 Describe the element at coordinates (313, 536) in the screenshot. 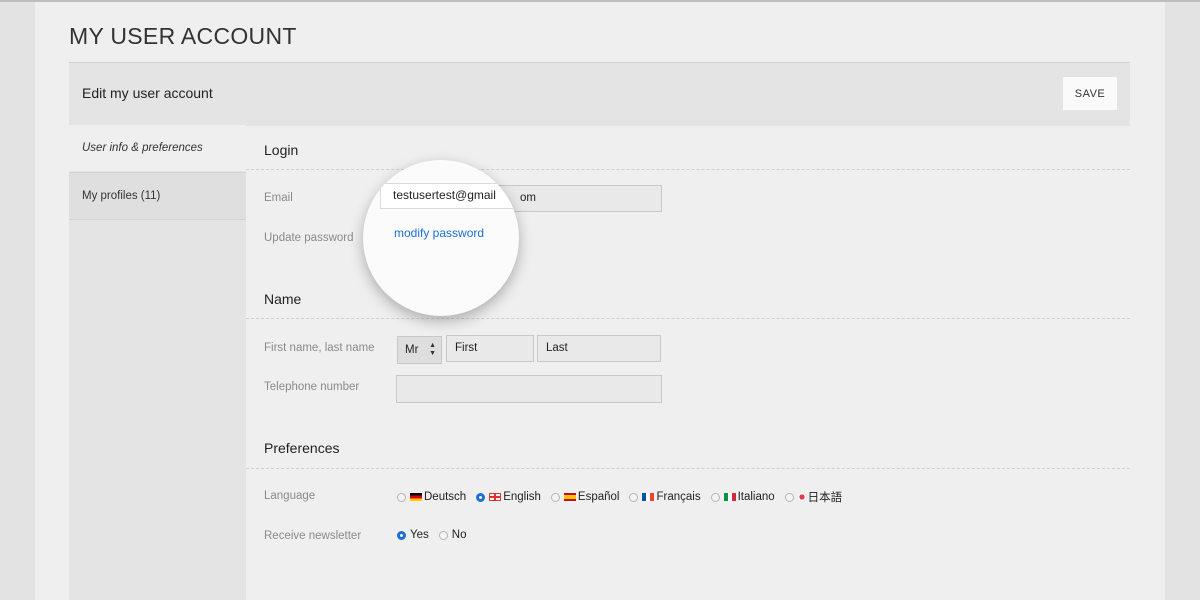

I see `newsletter-label: Receive newsletter` at that location.